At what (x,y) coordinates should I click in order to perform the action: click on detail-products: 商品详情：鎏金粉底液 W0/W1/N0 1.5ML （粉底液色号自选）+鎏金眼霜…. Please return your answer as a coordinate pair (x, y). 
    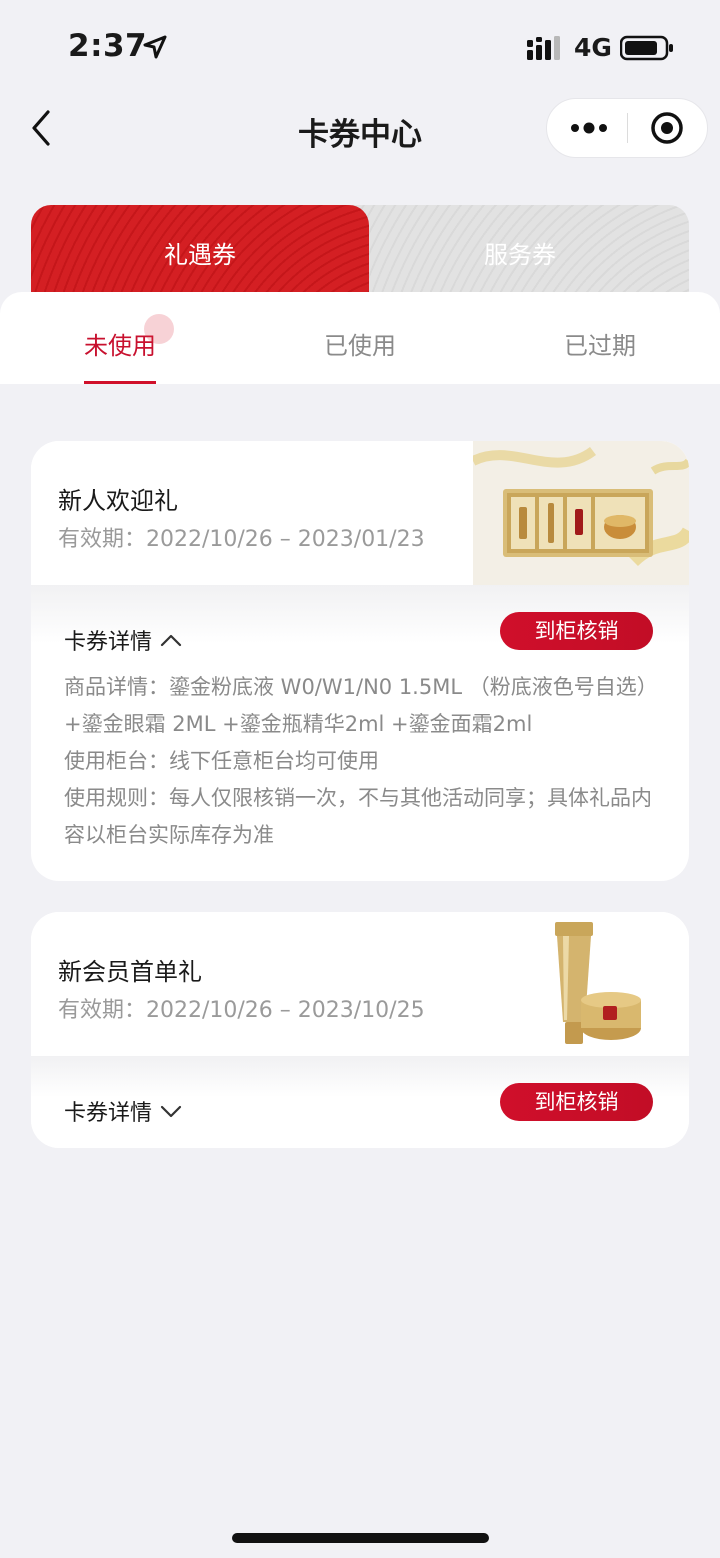
    Looking at the image, I should click on (356, 705).